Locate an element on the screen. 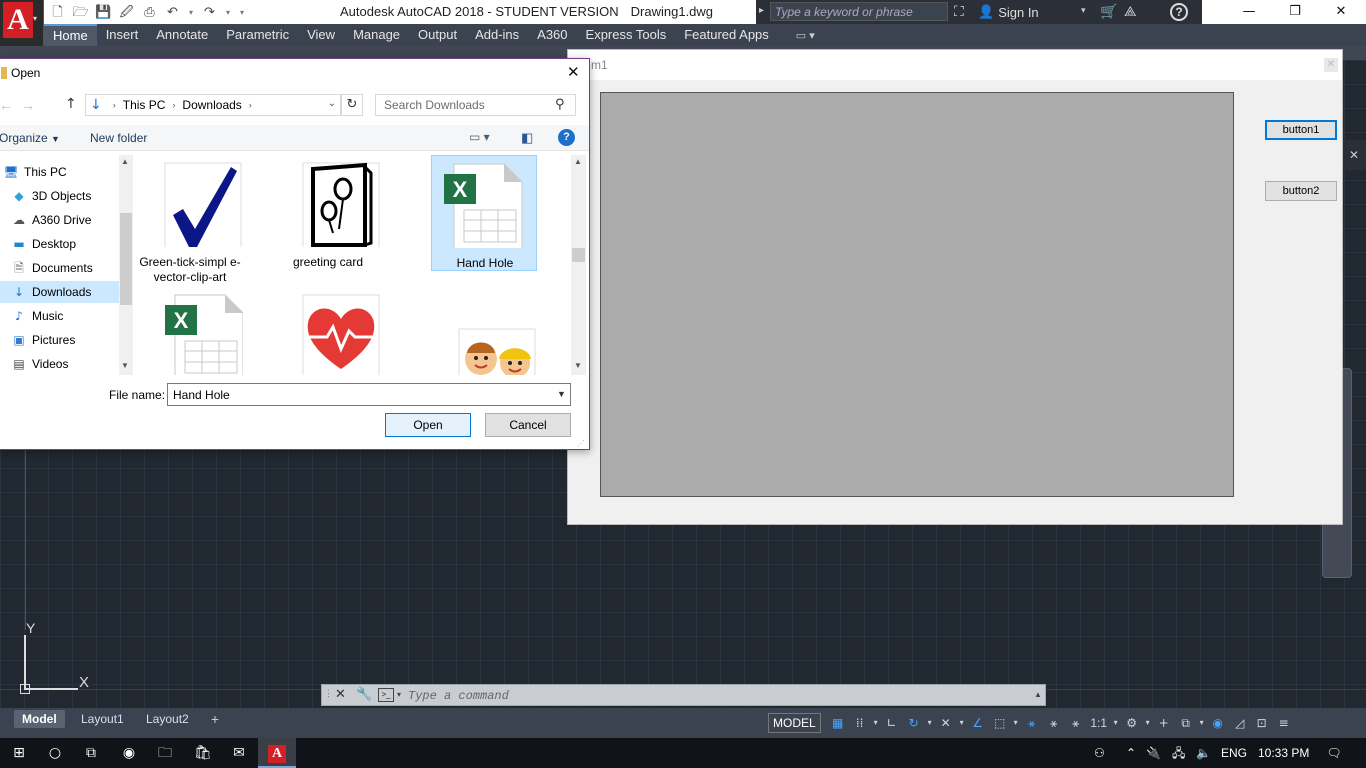 This screenshot has width=1366, height=768. tab-parametric: Parametric is located at coordinates (257, 35).